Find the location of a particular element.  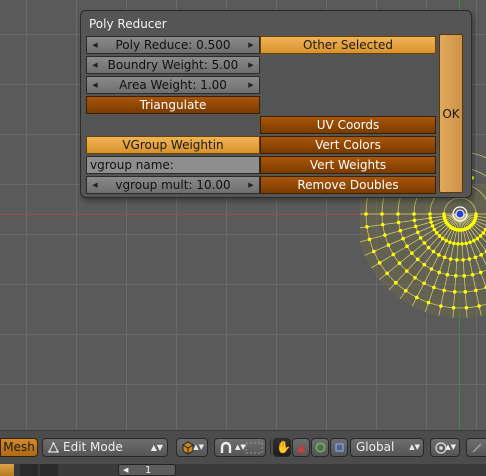

layer-number-value: 1 is located at coordinates (148, 470).